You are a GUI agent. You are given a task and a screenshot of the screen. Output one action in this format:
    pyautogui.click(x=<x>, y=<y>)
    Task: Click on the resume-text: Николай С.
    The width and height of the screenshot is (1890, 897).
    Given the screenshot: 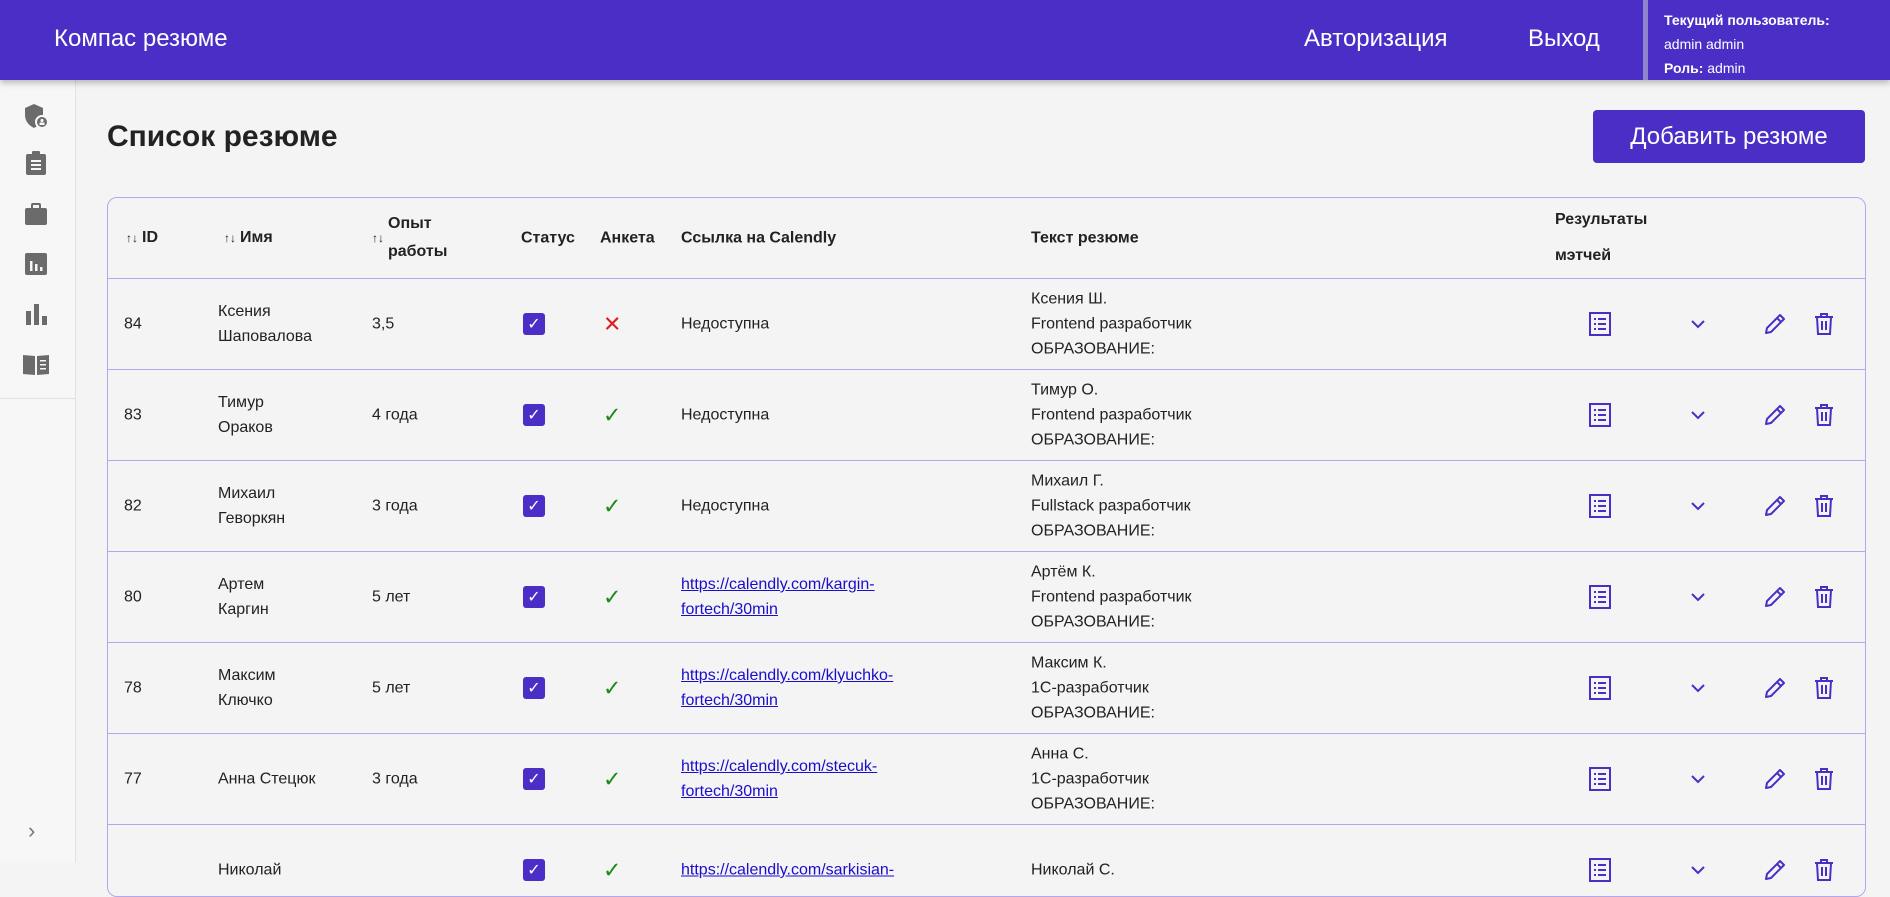 What is the action you would take?
    pyautogui.click(x=1073, y=870)
    